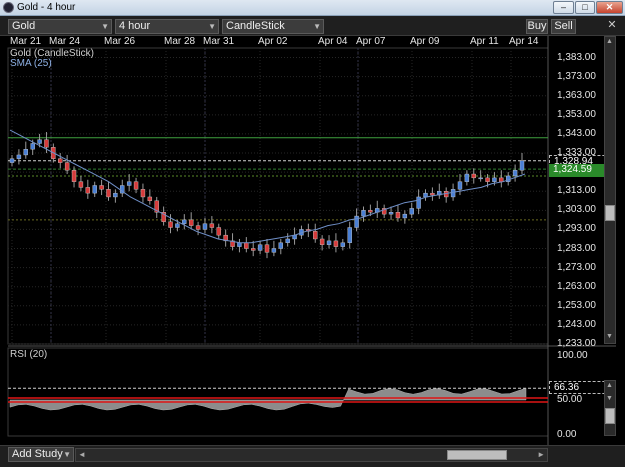 This screenshot has width=625, height=467. Describe the element at coordinates (576, 76) in the screenshot. I see `price-tick-label: 1,373.00` at that location.